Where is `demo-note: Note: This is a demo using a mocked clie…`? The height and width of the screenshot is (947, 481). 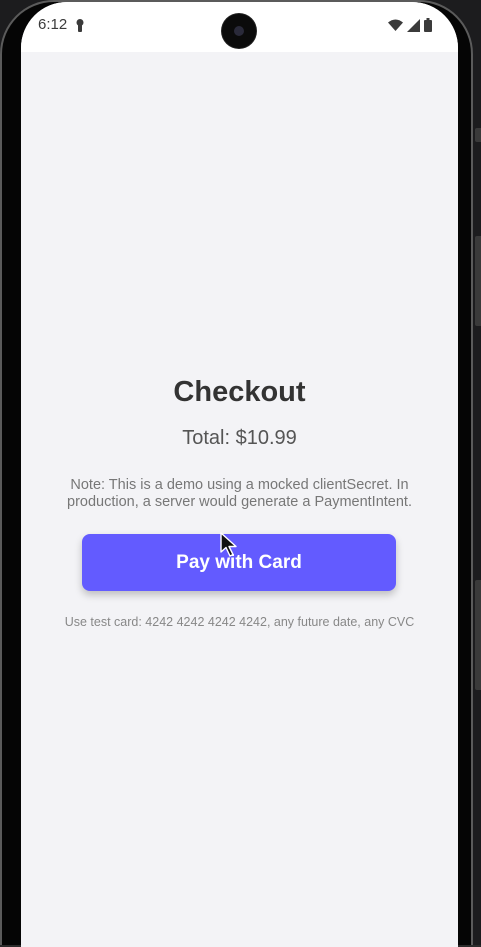
demo-note: Note: This is a demo using a mocked clie… is located at coordinates (239, 493).